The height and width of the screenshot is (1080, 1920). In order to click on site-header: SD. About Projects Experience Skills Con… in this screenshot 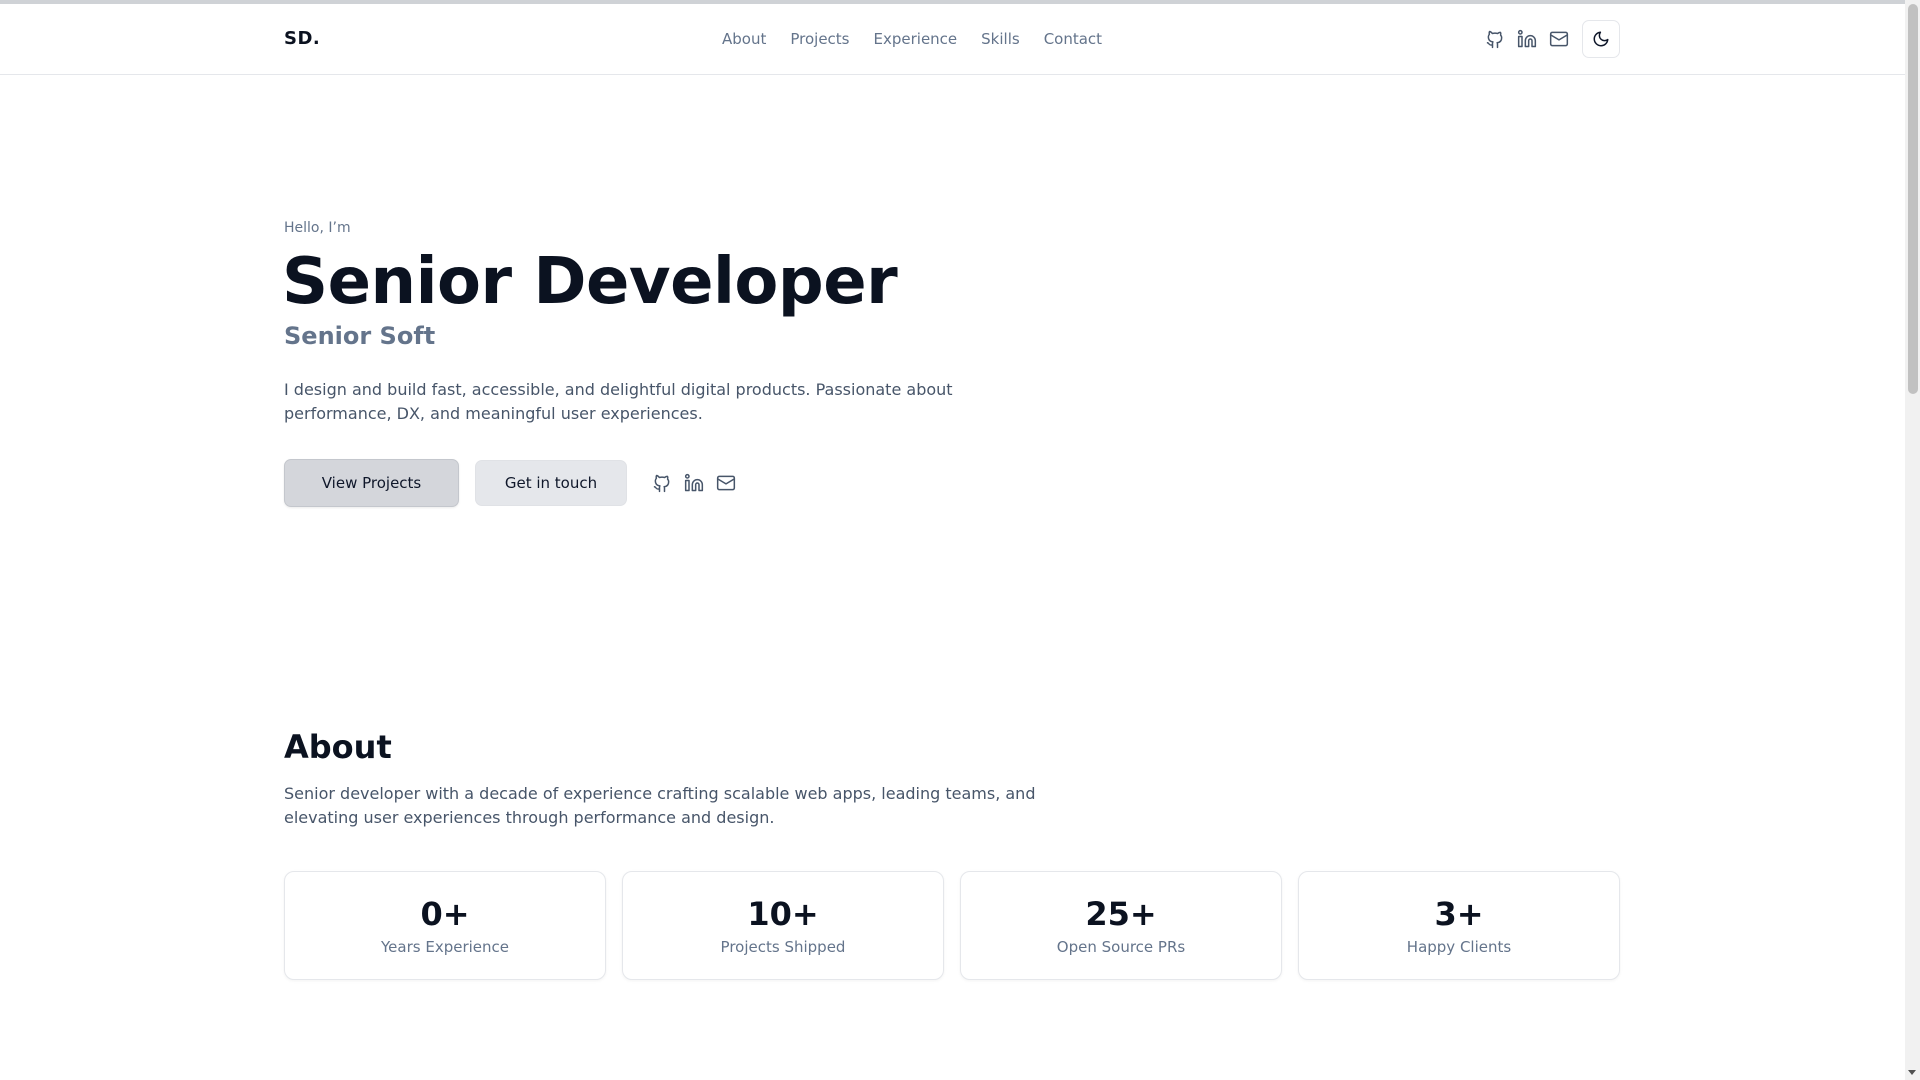, I will do `click(952, 39)`.